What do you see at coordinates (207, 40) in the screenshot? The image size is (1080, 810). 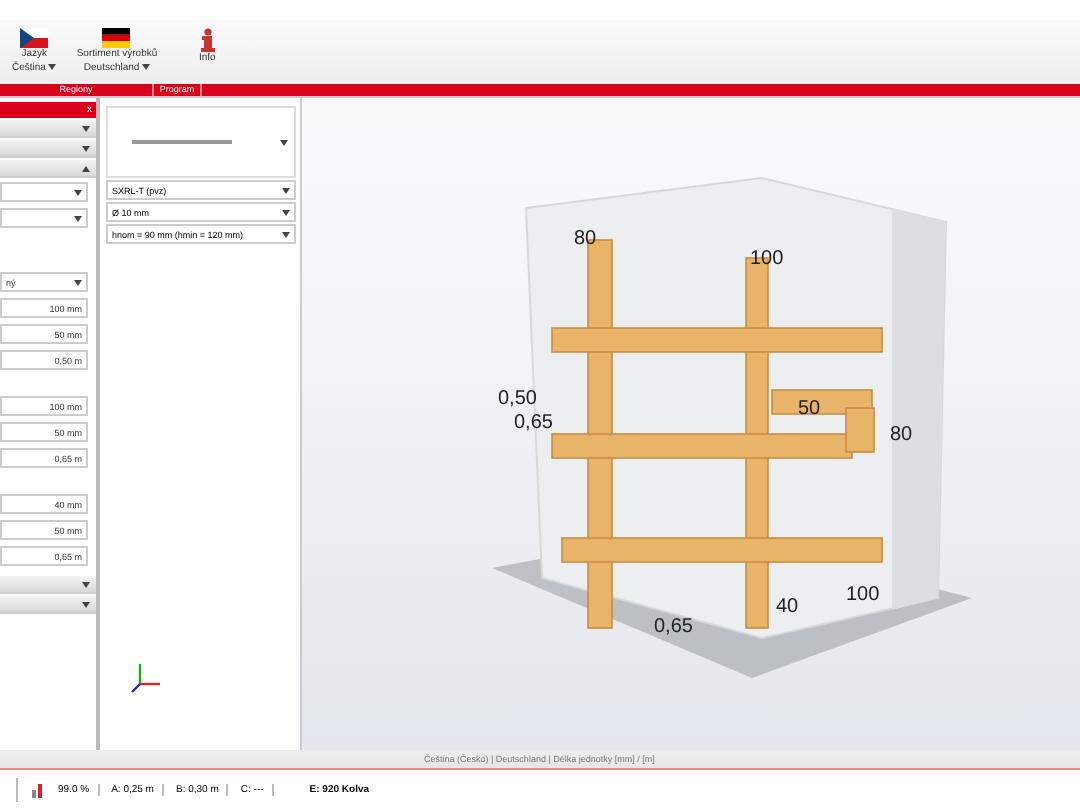 I see `info-icon` at bounding box center [207, 40].